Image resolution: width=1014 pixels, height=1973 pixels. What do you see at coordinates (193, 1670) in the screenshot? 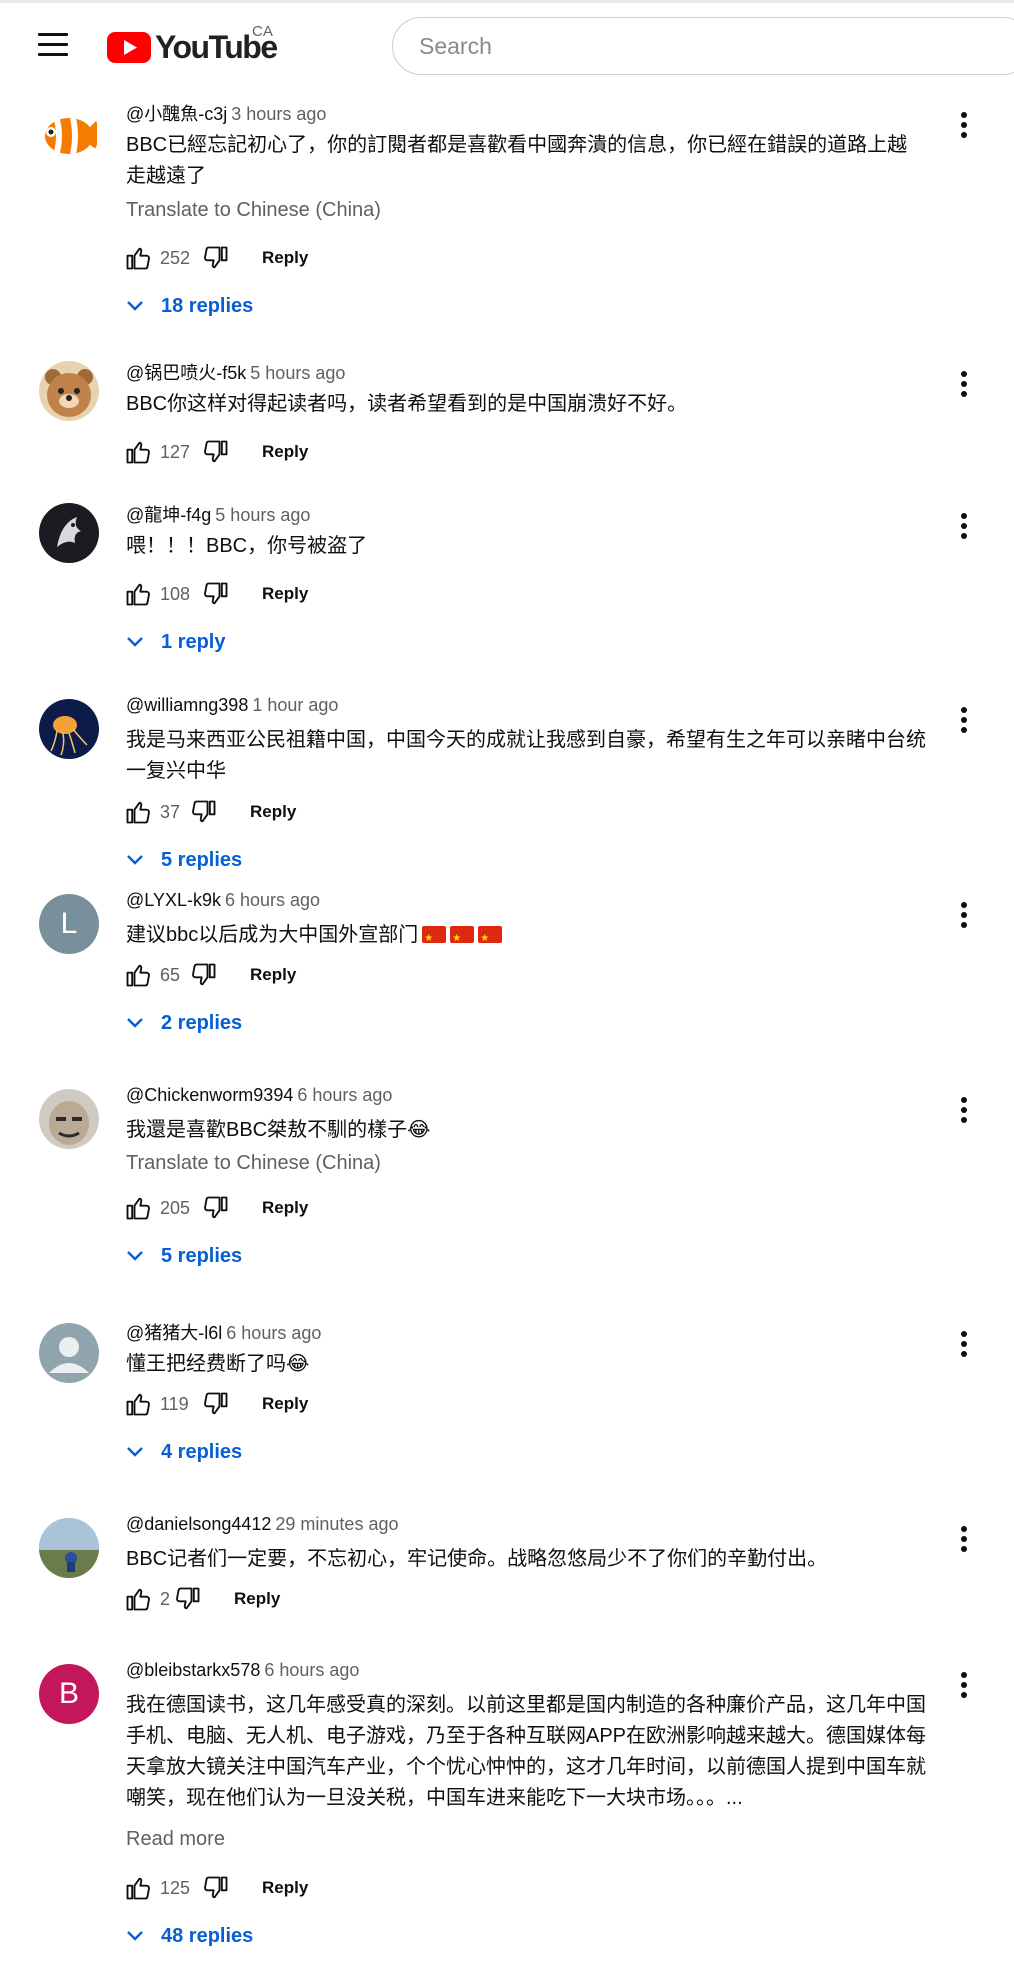
I see `comment-author: @bleibstarkx578` at bounding box center [193, 1670].